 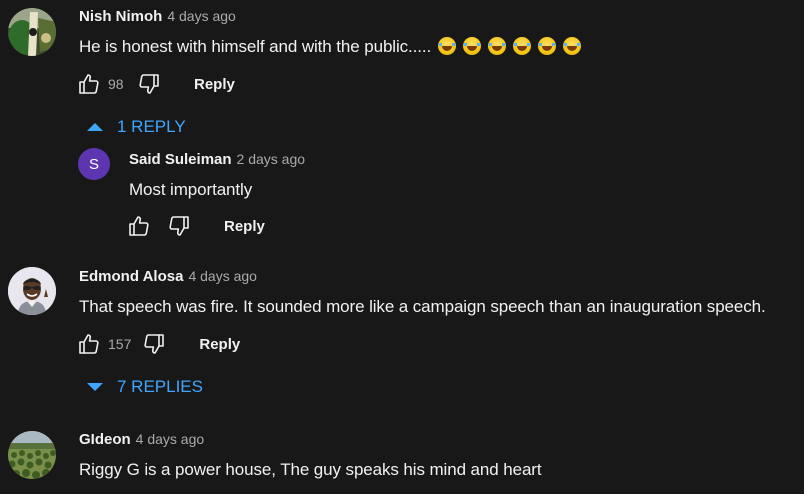 What do you see at coordinates (195, 226) in the screenshot?
I see `reply-actions: Reply` at bounding box center [195, 226].